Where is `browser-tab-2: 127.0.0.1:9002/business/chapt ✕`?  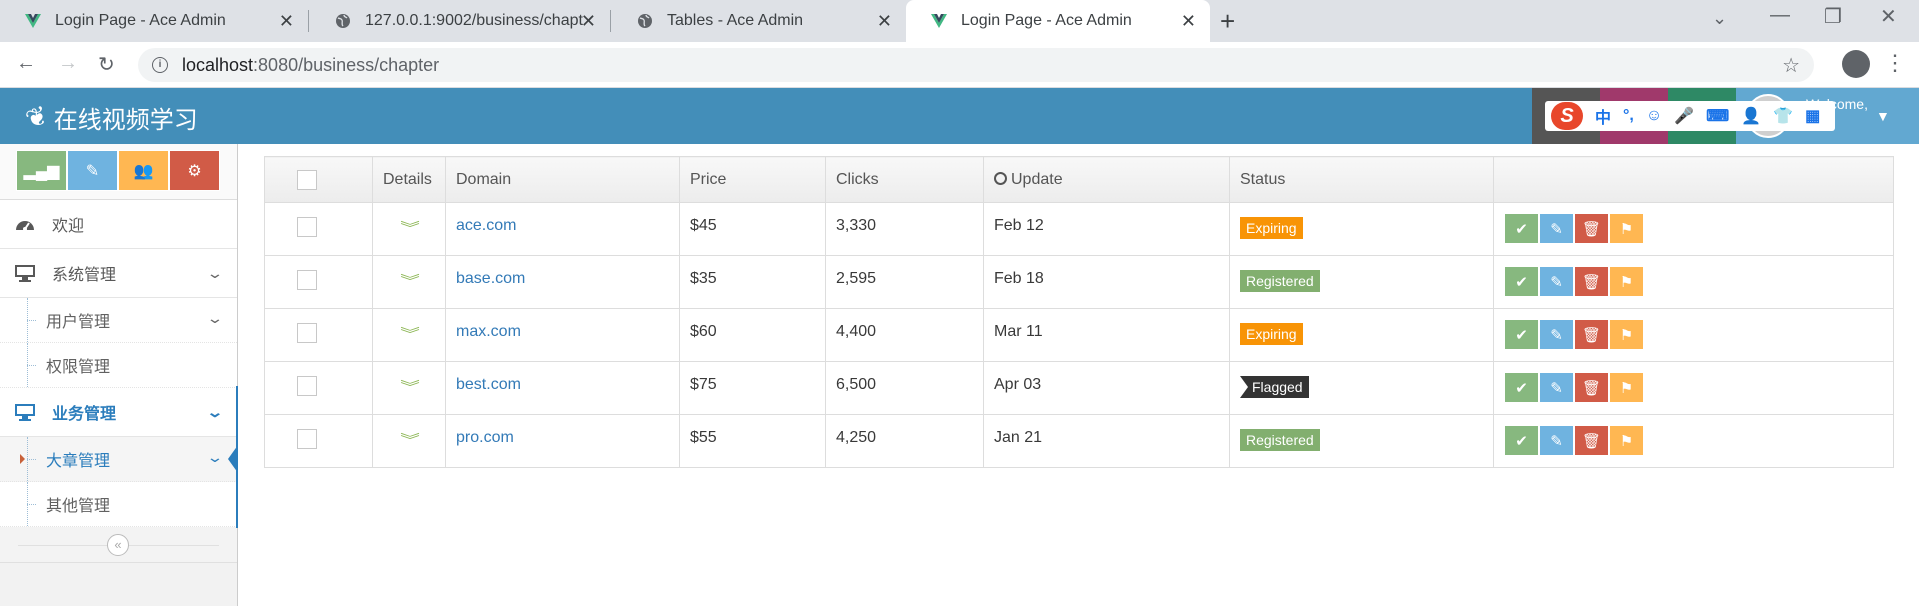 browser-tab-2: 127.0.0.1:9002/business/chapt ✕ is located at coordinates (460, 21).